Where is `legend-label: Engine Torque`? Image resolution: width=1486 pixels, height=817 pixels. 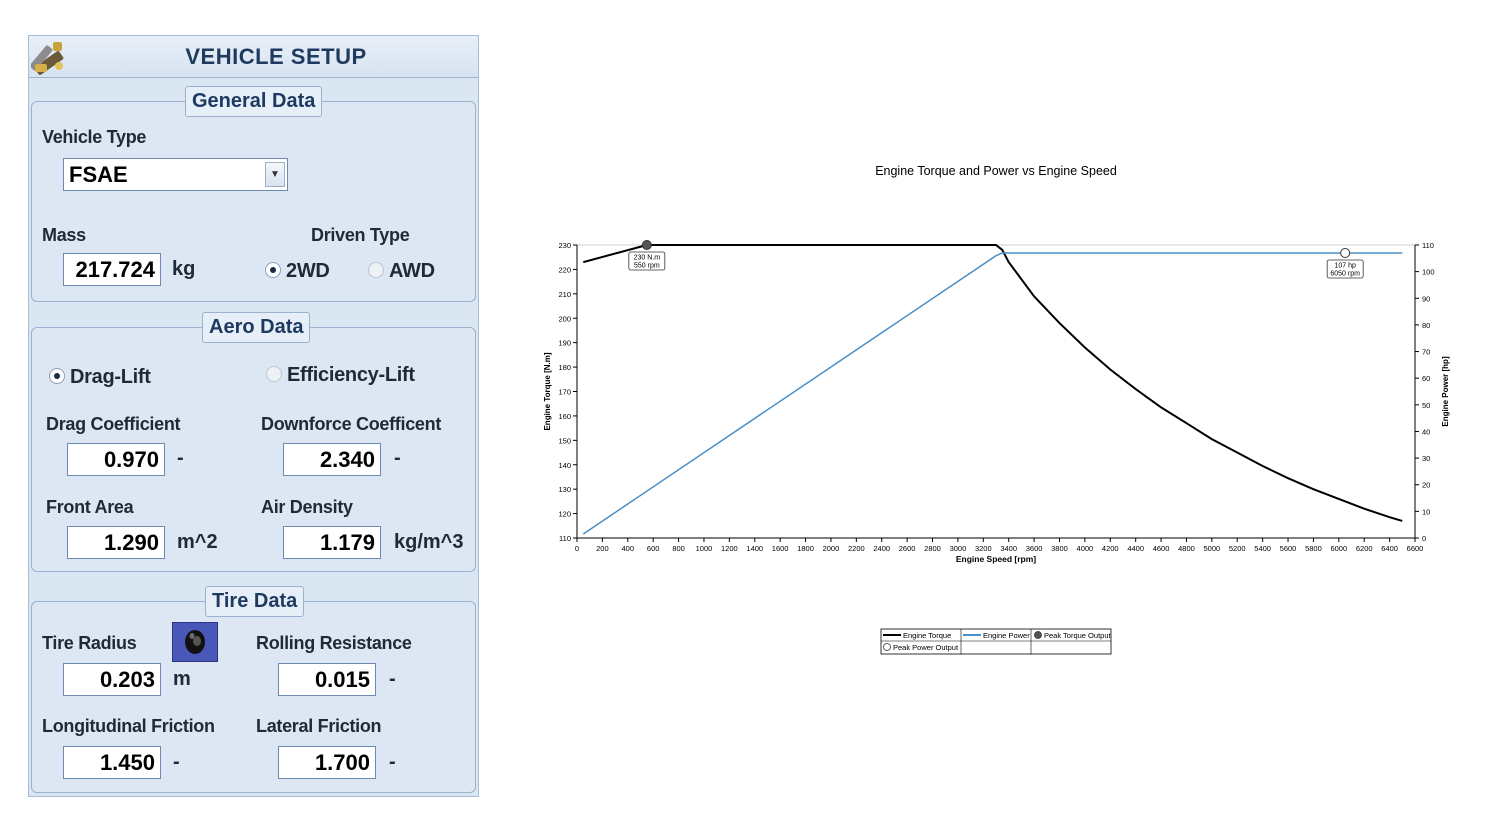
legend-label: Engine Torque is located at coordinates (927, 635).